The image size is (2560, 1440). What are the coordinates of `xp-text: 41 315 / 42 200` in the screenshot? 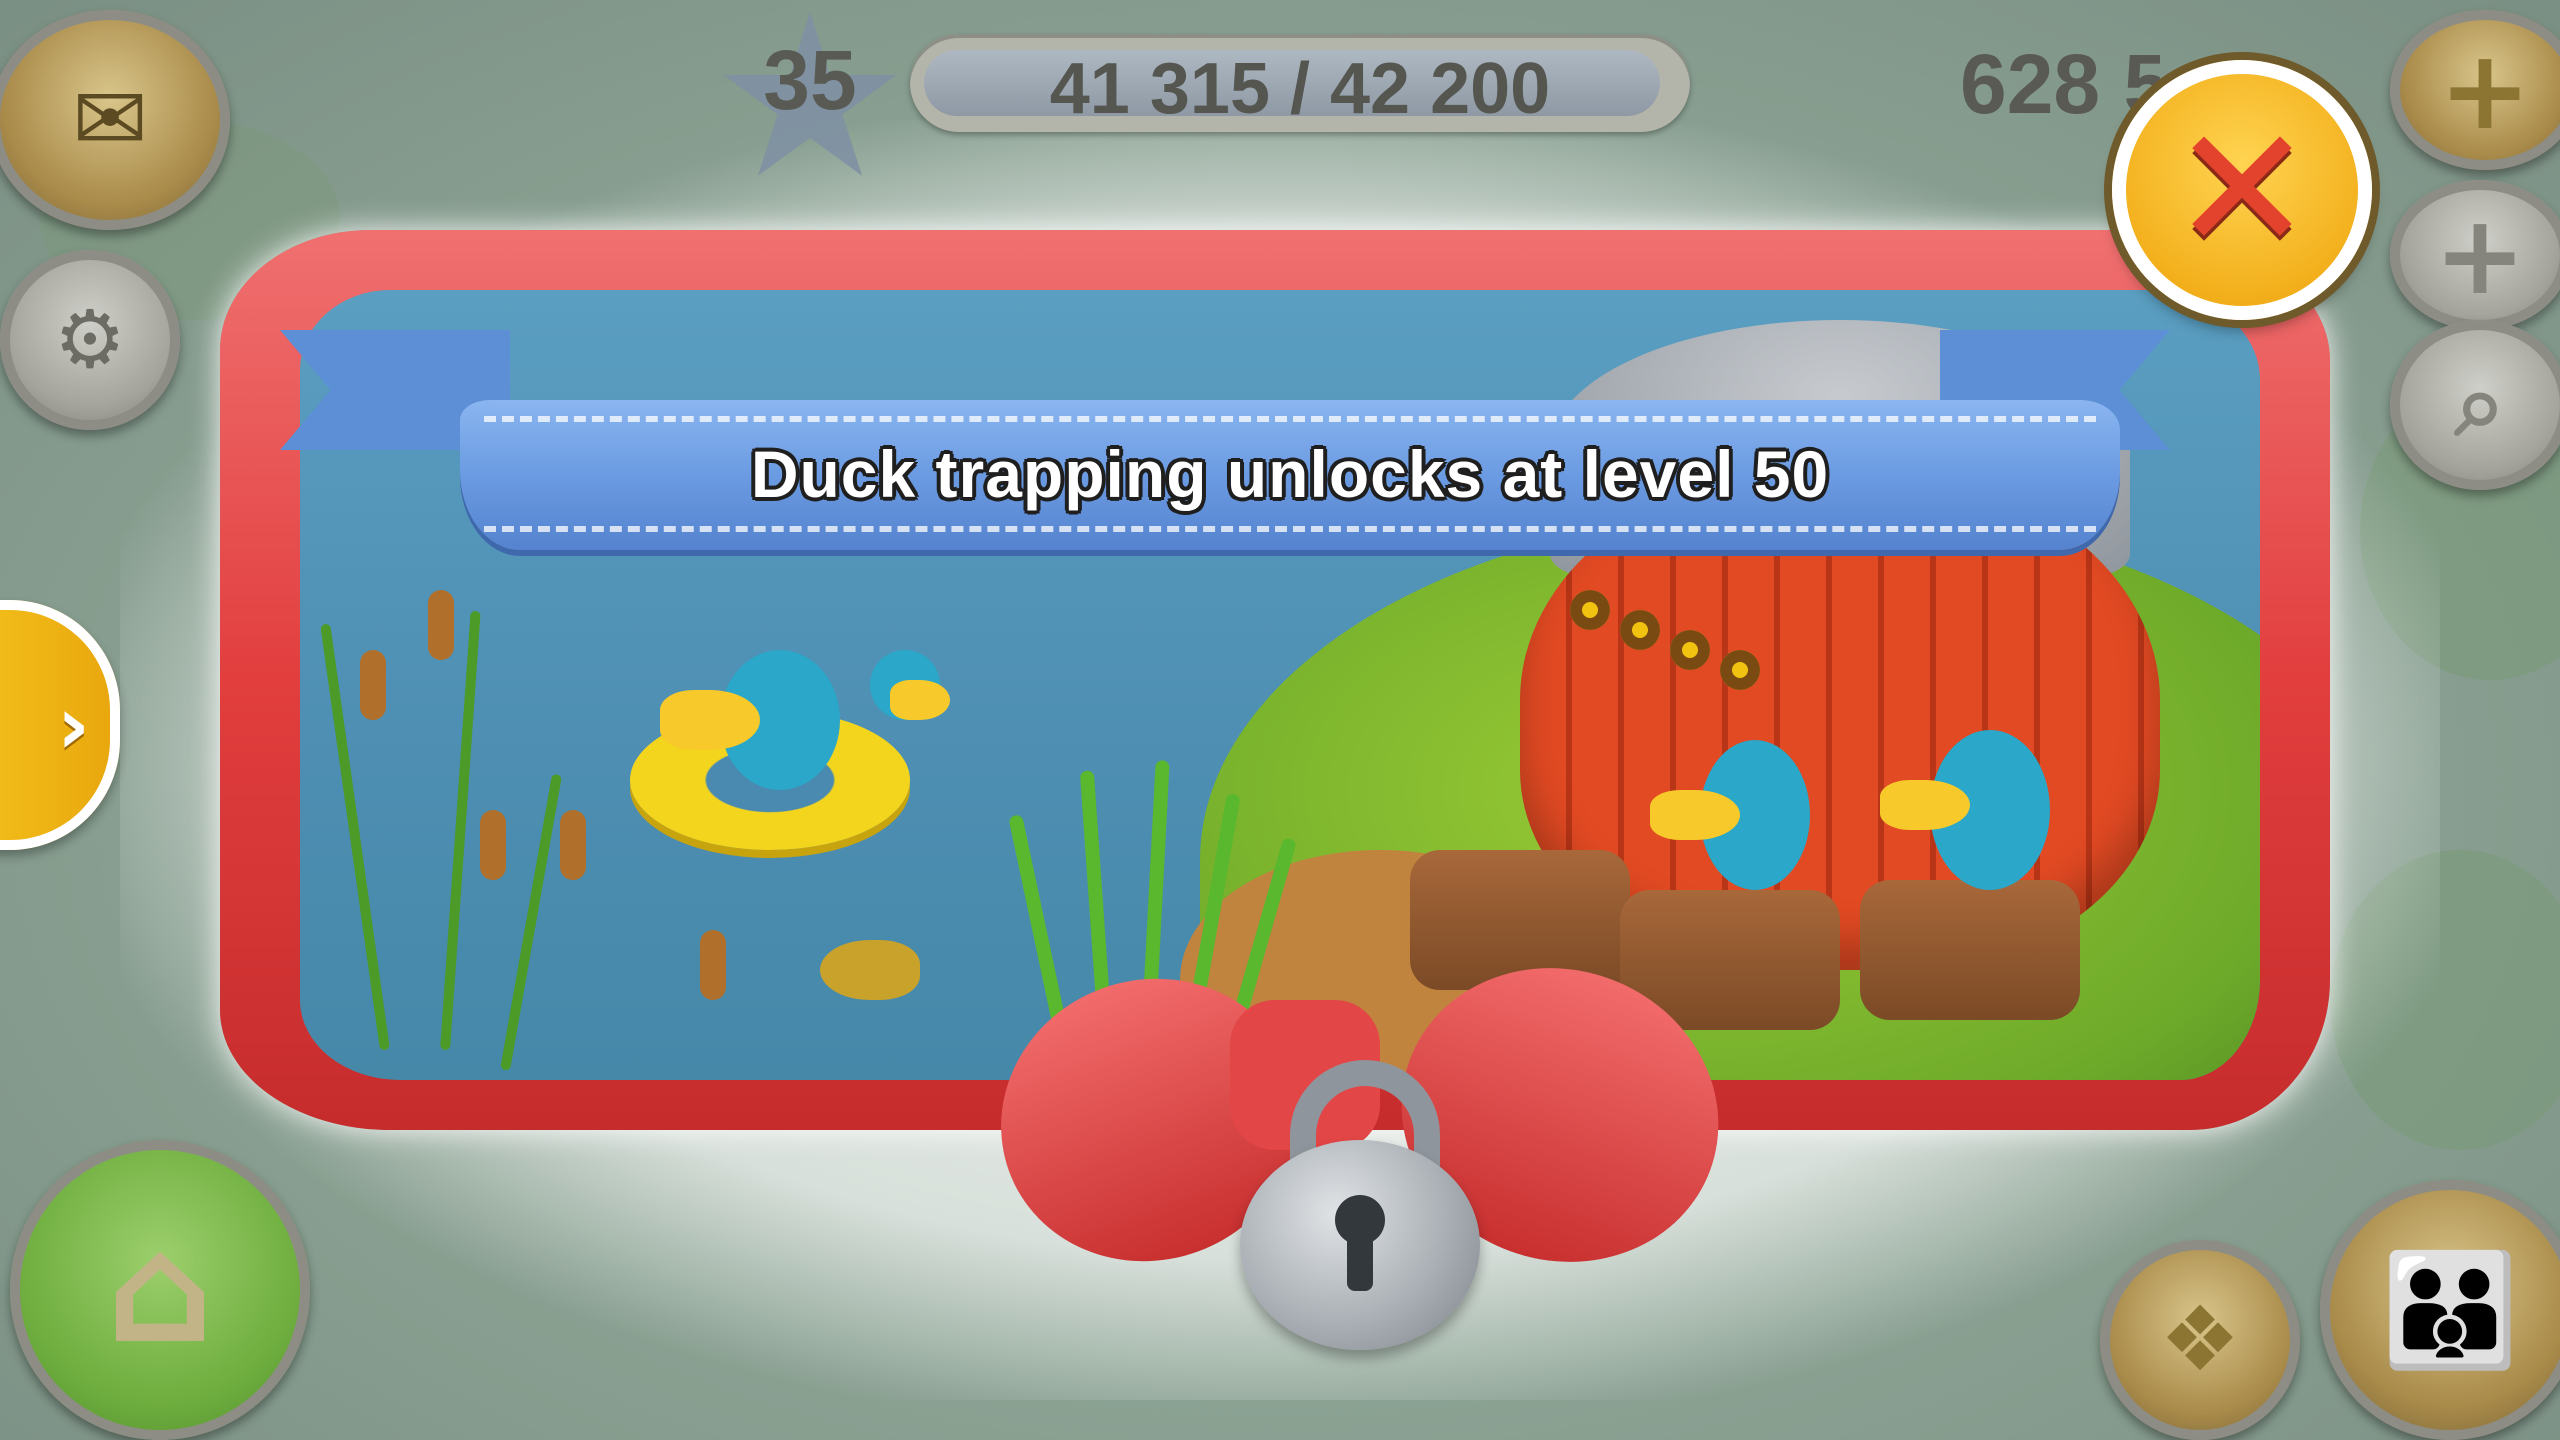 It's located at (1300, 89).